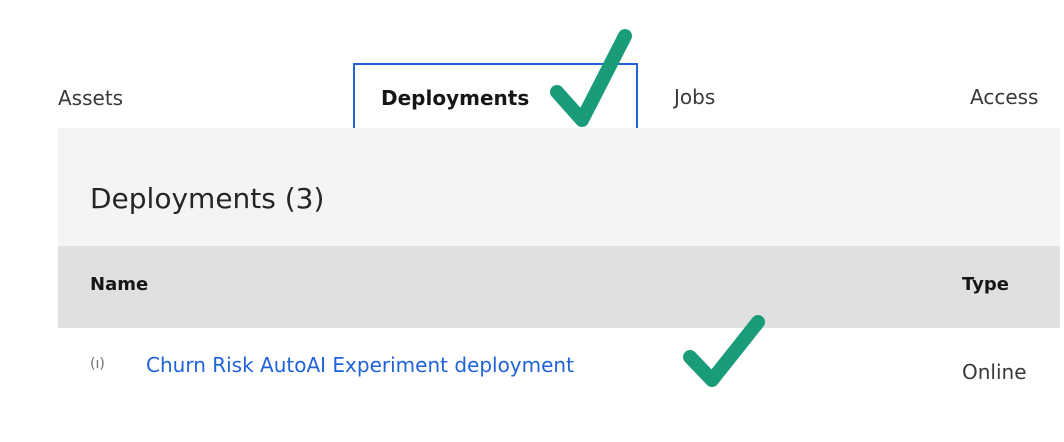 The width and height of the screenshot is (1064, 442). I want to click on tab-jobs: Jobs, so click(790, 98).